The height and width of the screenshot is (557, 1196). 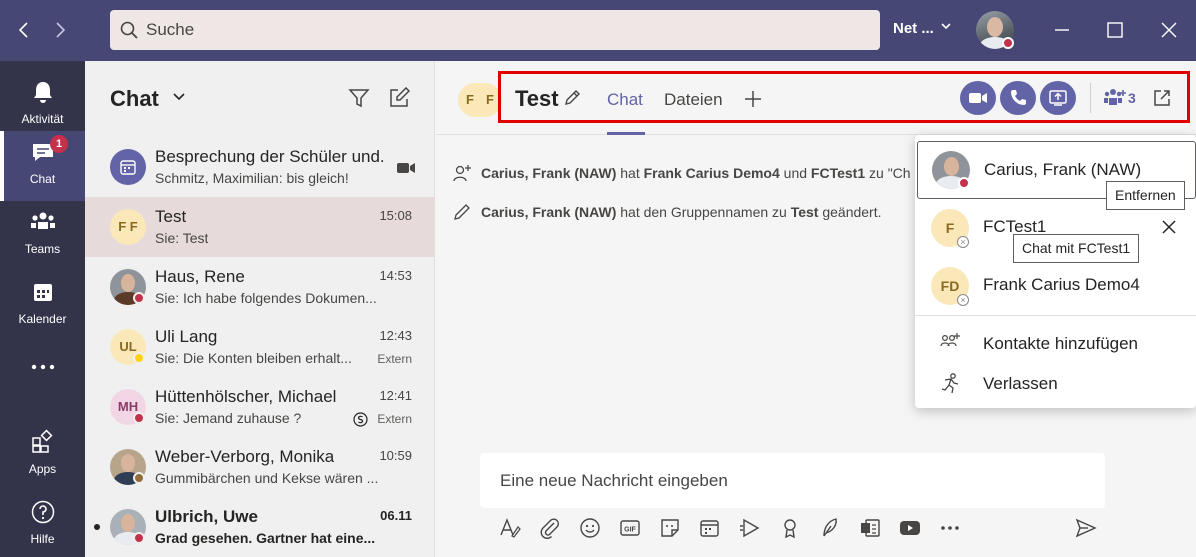 I want to click on chat-name: Uli Lang, so click(x=186, y=336).